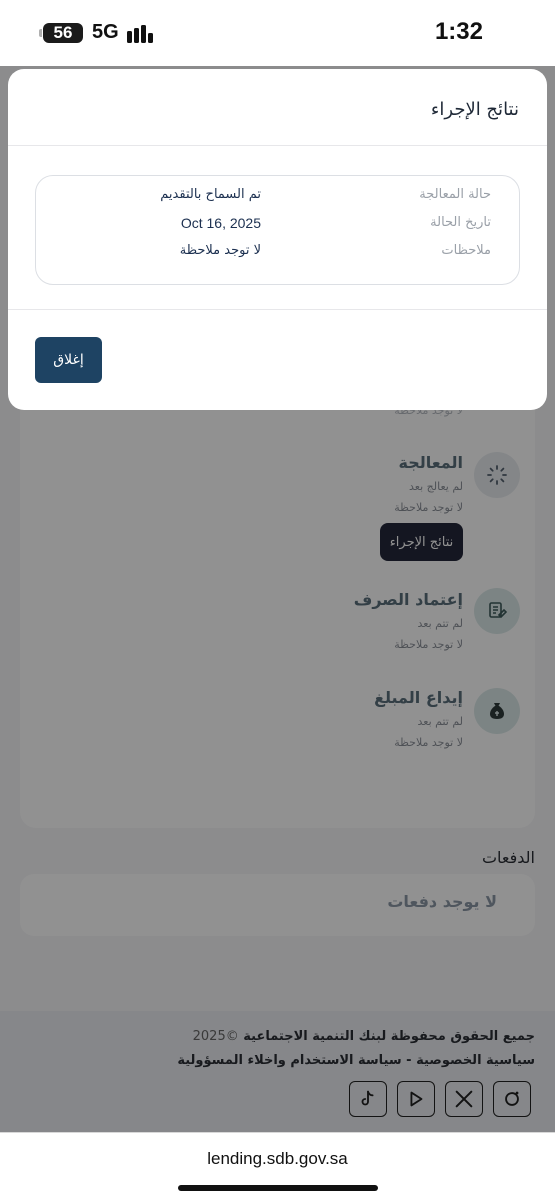  What do you see at coordinates (277, 253) in the screenshot?
I see `detail-row-notes: ملاحظات لا توجد ملاحظة` at bounding box center [277, 253].